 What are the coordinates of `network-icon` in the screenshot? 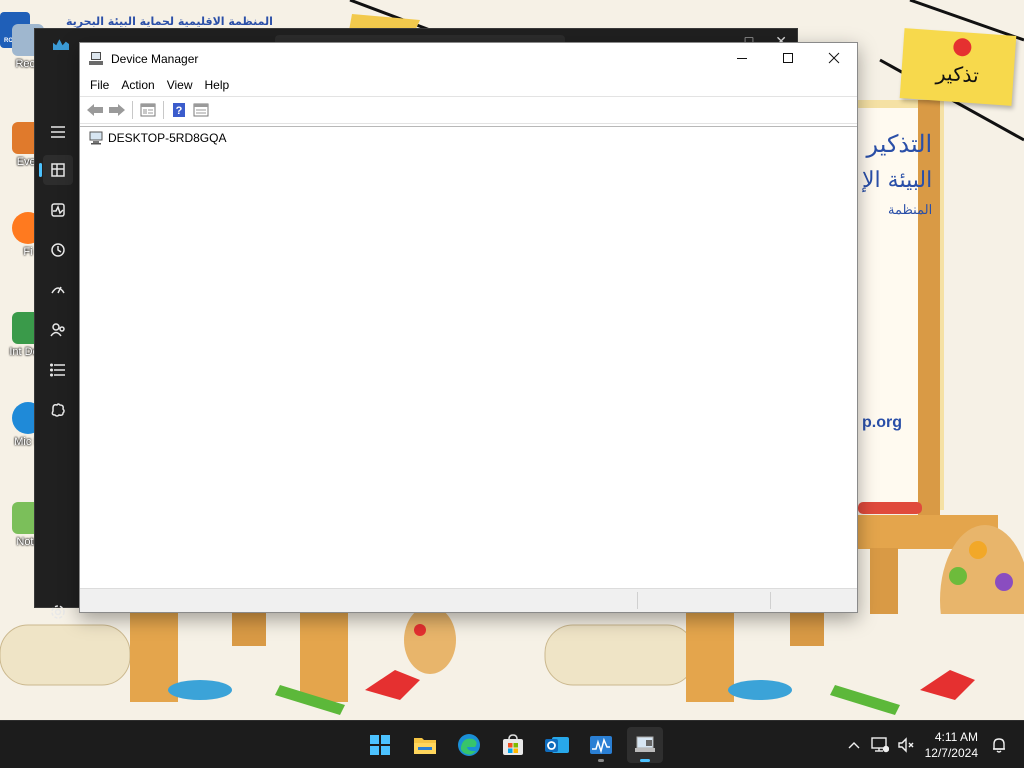 It's located at (879, 745).